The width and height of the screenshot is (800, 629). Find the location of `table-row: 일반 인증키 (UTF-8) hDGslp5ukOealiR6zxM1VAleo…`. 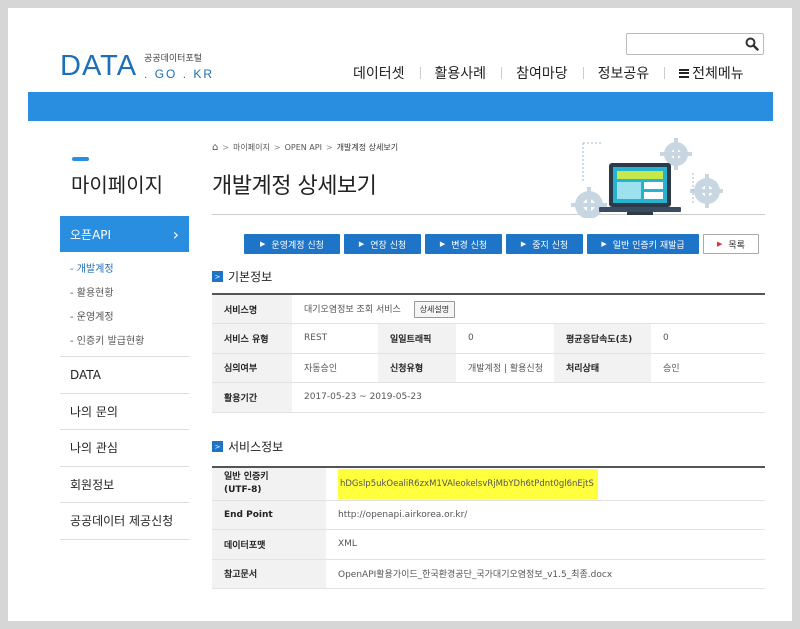

table-row: 일반 인증키 (UTF-8) hDGslp5ukOealiR6zxM1VAleo… is located at coordinates (488, 484).